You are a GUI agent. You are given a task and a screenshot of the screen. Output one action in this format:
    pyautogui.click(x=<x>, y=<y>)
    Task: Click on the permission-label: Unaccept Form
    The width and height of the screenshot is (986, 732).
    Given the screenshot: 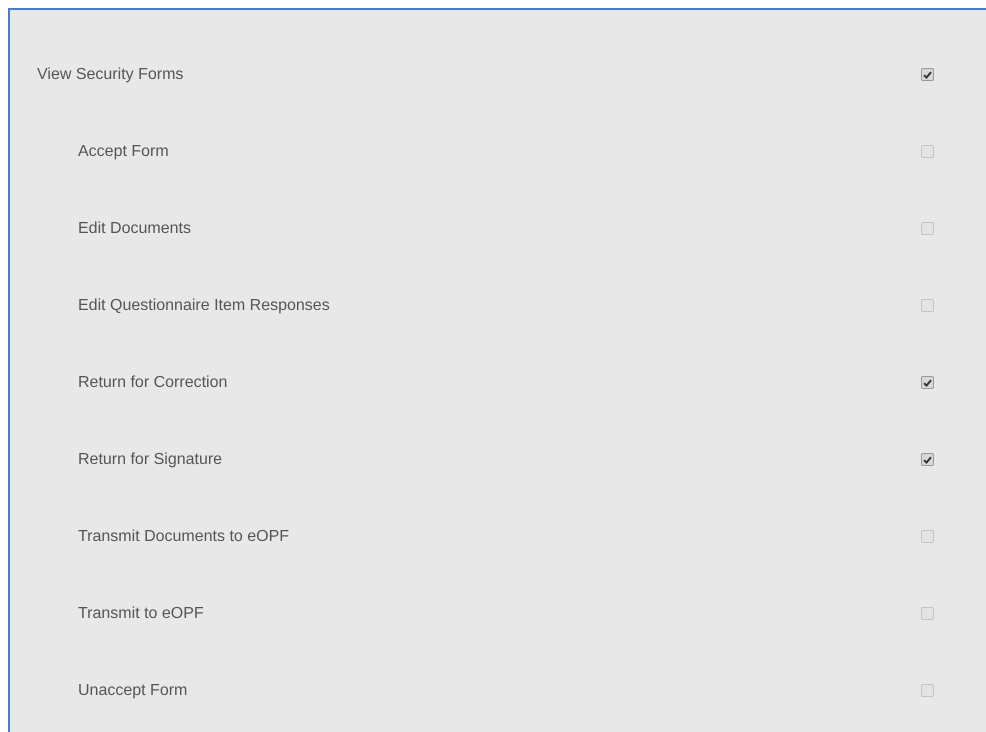 What is the action you would take?
    pyautogui.click(x=133, y=690)
    